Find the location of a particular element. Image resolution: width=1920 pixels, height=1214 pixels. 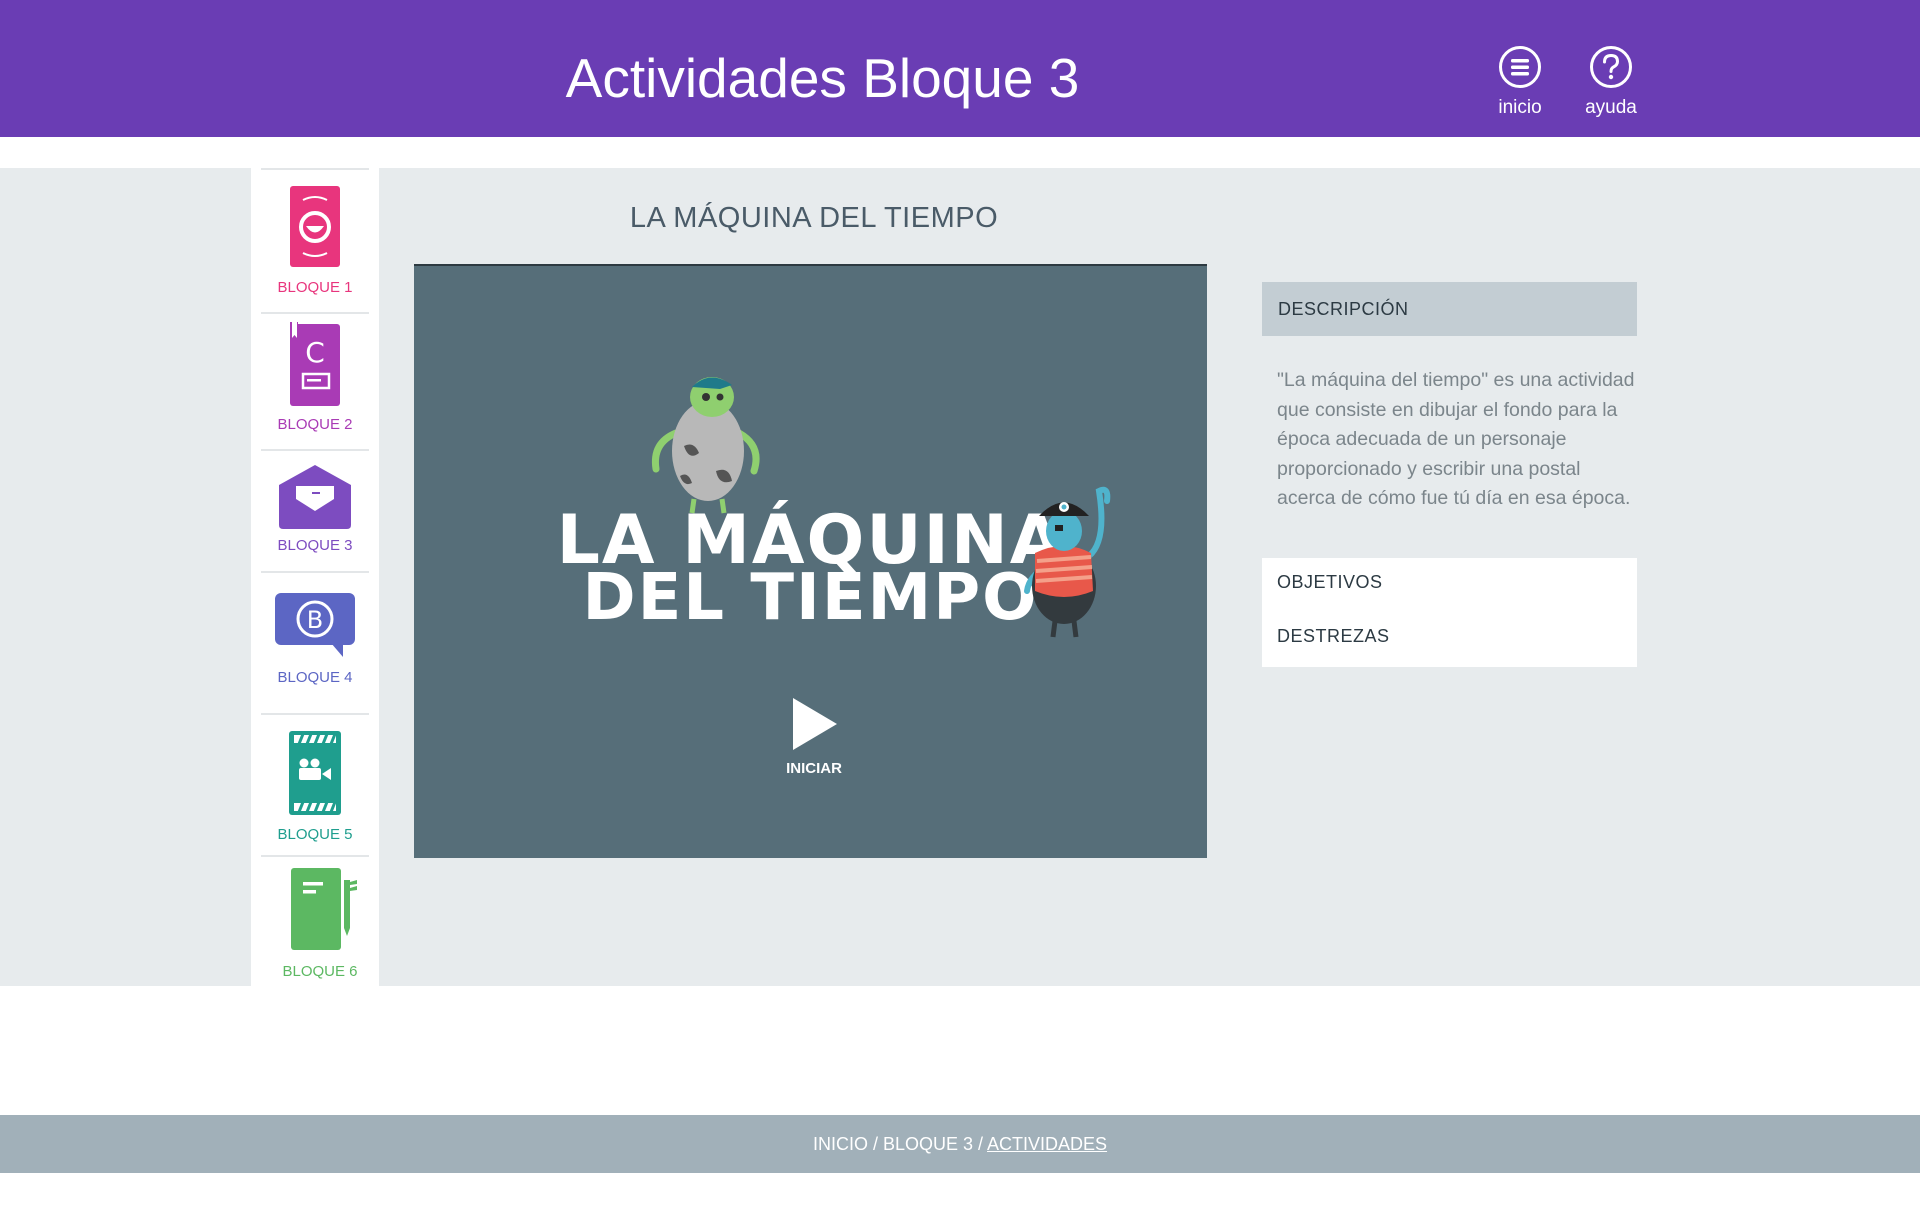

block-sidebar: BLOQUE 1 C BLOQUE 2 BLOQUE 3 B BLOQUE 4 is located at coordinates (315, 577).